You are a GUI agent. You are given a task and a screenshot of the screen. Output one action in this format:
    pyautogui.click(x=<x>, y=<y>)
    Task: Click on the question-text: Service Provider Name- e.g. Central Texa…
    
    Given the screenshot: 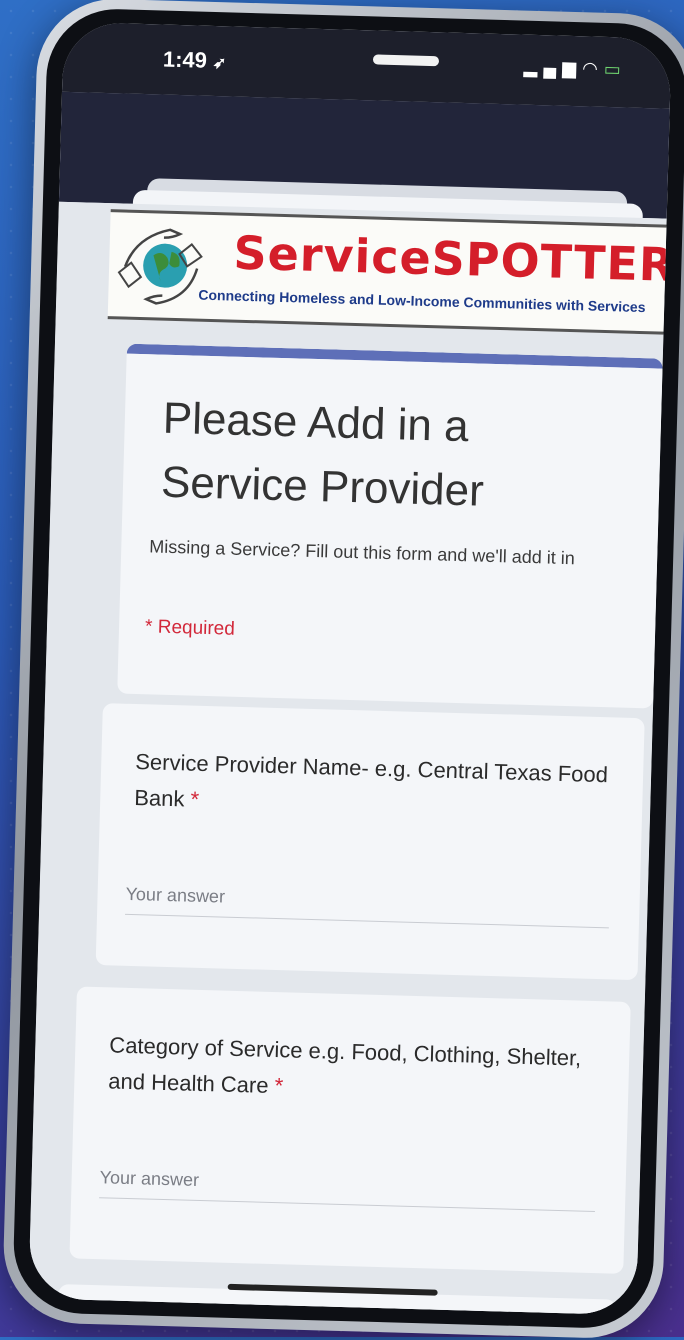 What is the action you would take?
    pyautogui.click(x=371, y=780)
    